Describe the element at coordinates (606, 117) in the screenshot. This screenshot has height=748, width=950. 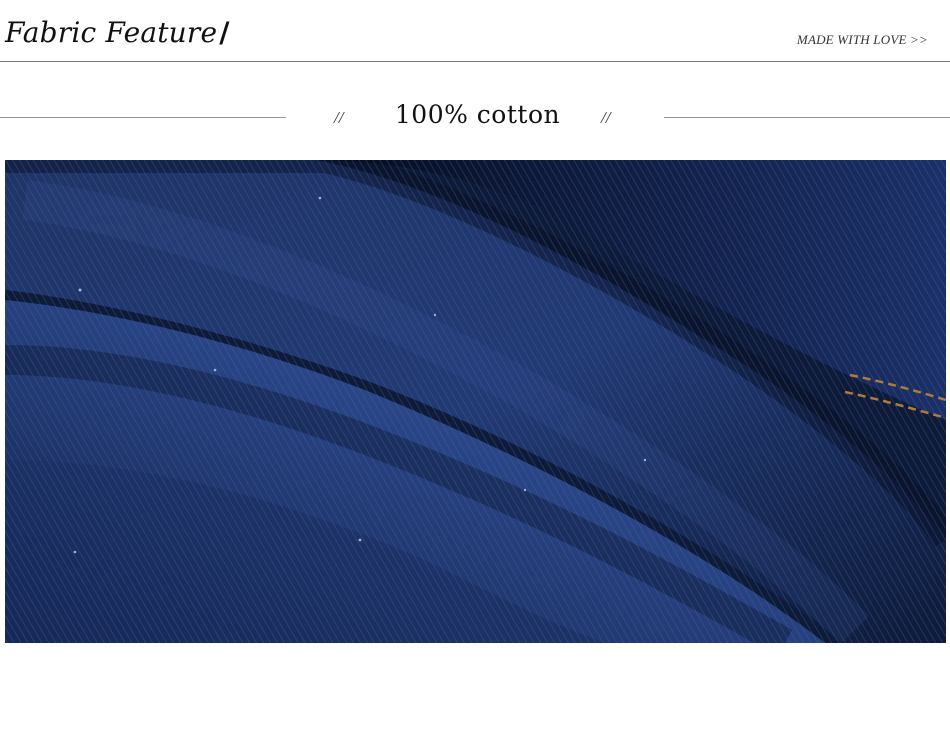
I see `section-mark-right: //` at that location.